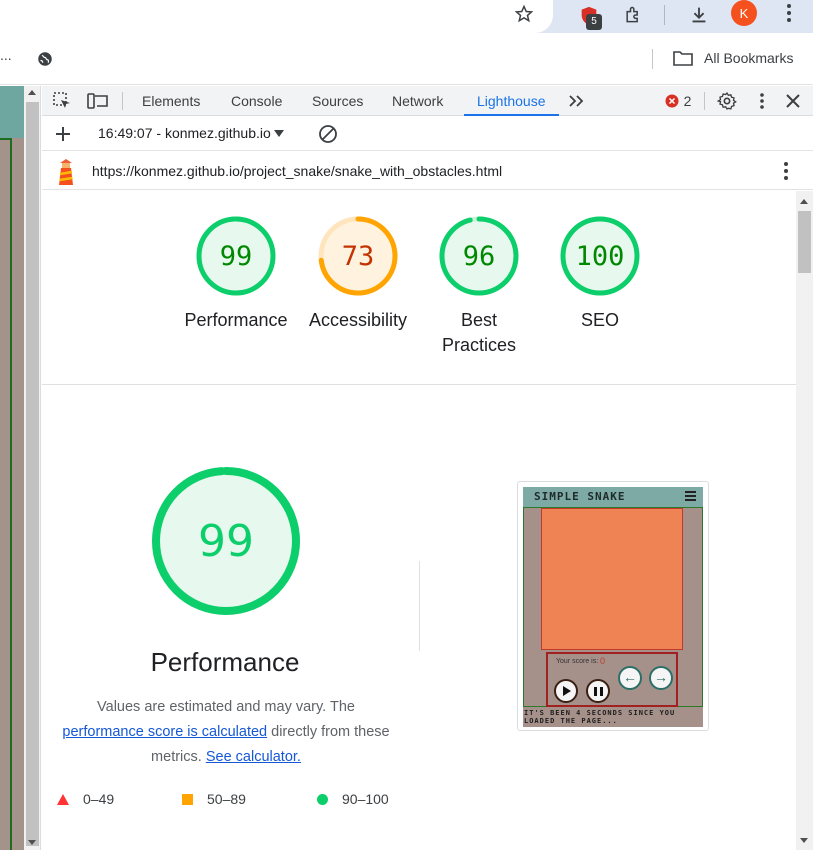  I want to click on legend-fail: 0–49, so click(85, 799).